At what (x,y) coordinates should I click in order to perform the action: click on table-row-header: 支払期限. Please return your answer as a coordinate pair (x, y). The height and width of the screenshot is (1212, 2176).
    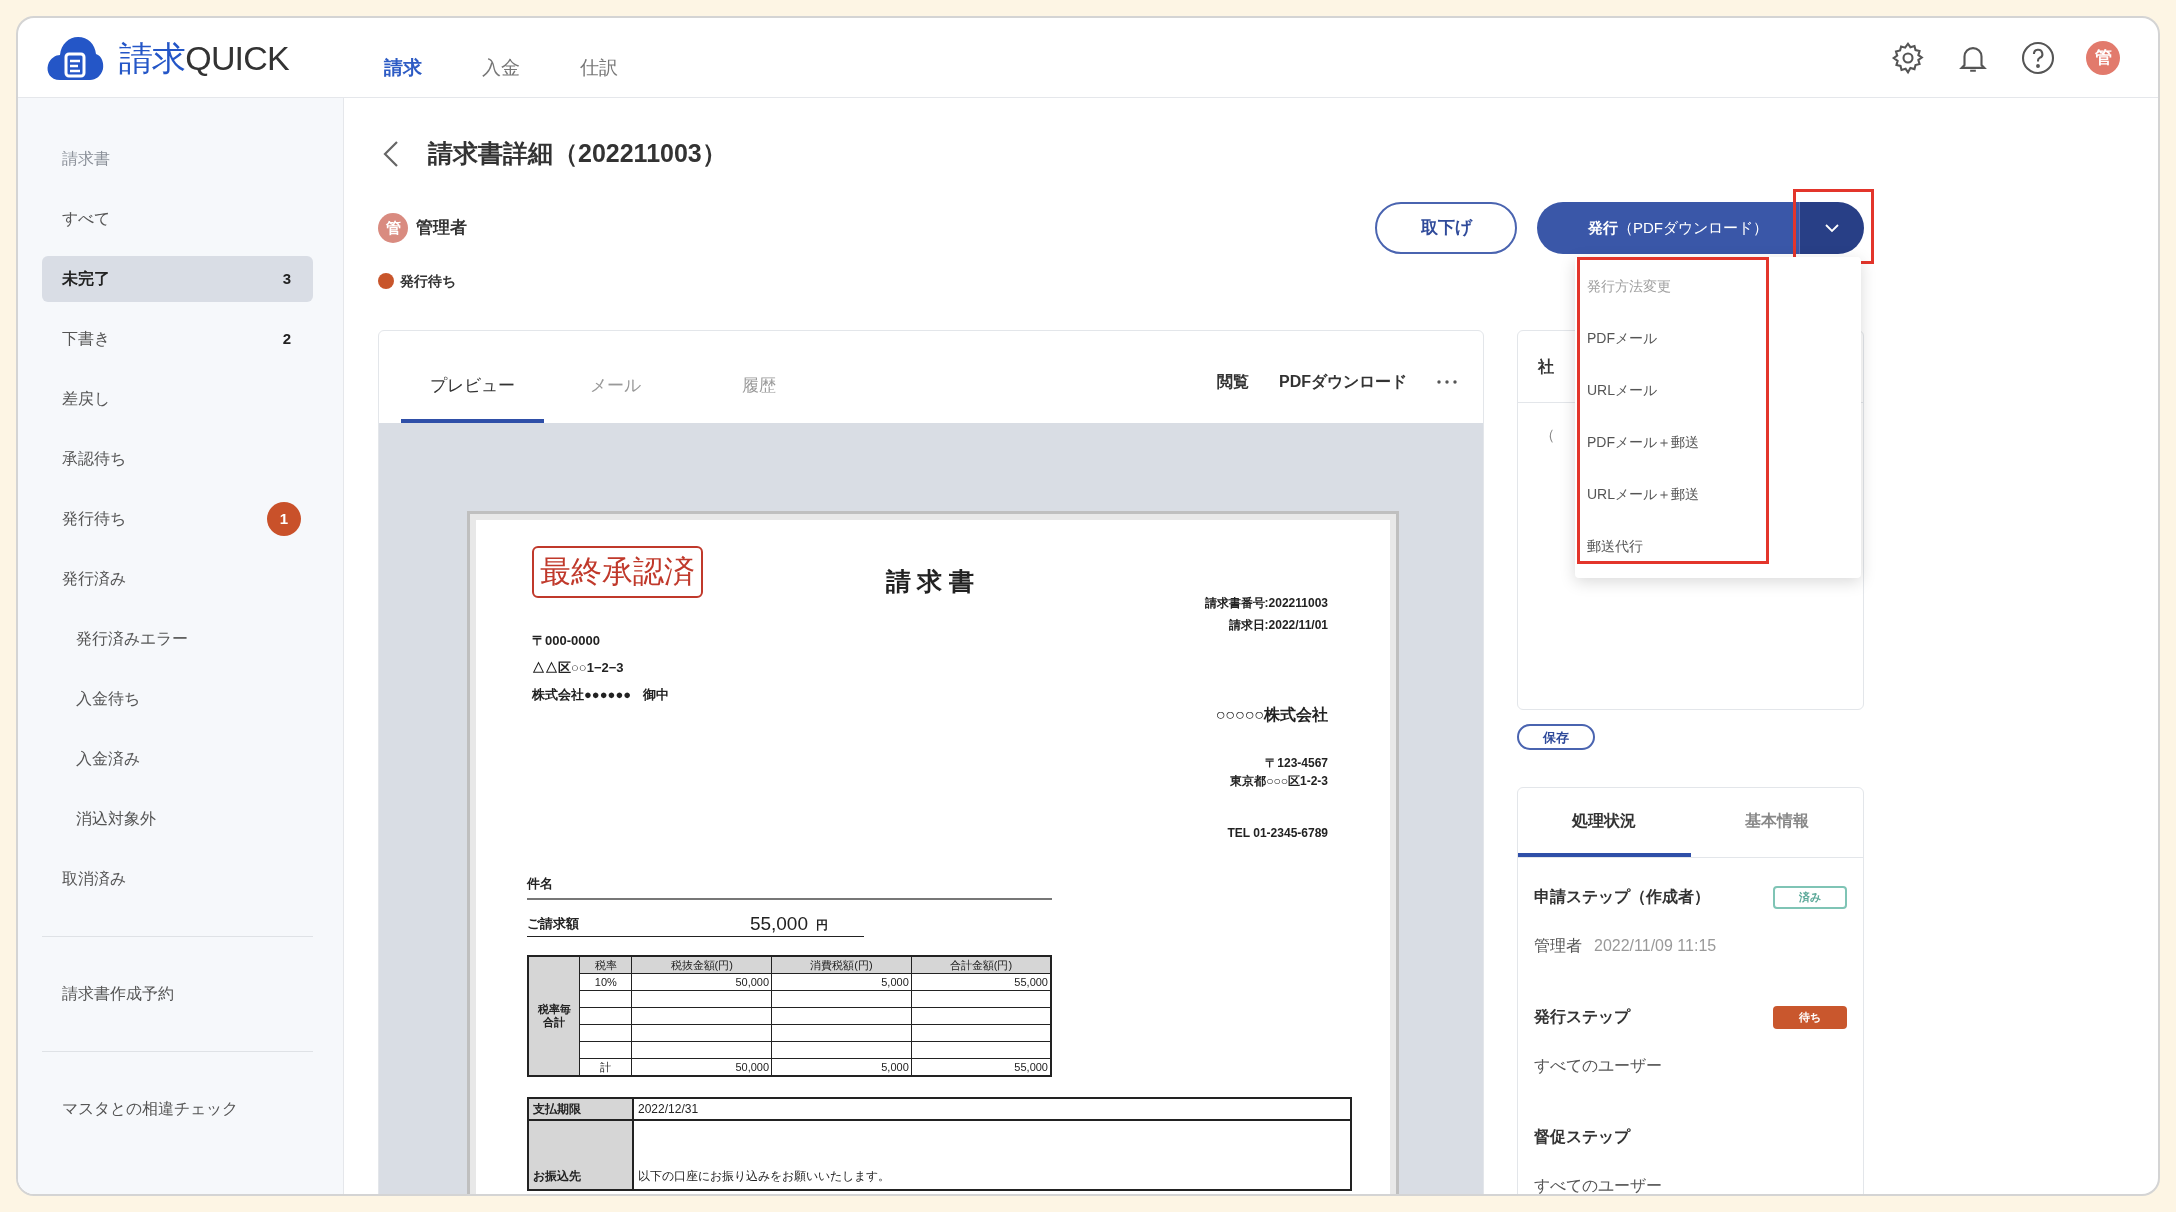
    Looking at the image, I should click on (581, 1108).